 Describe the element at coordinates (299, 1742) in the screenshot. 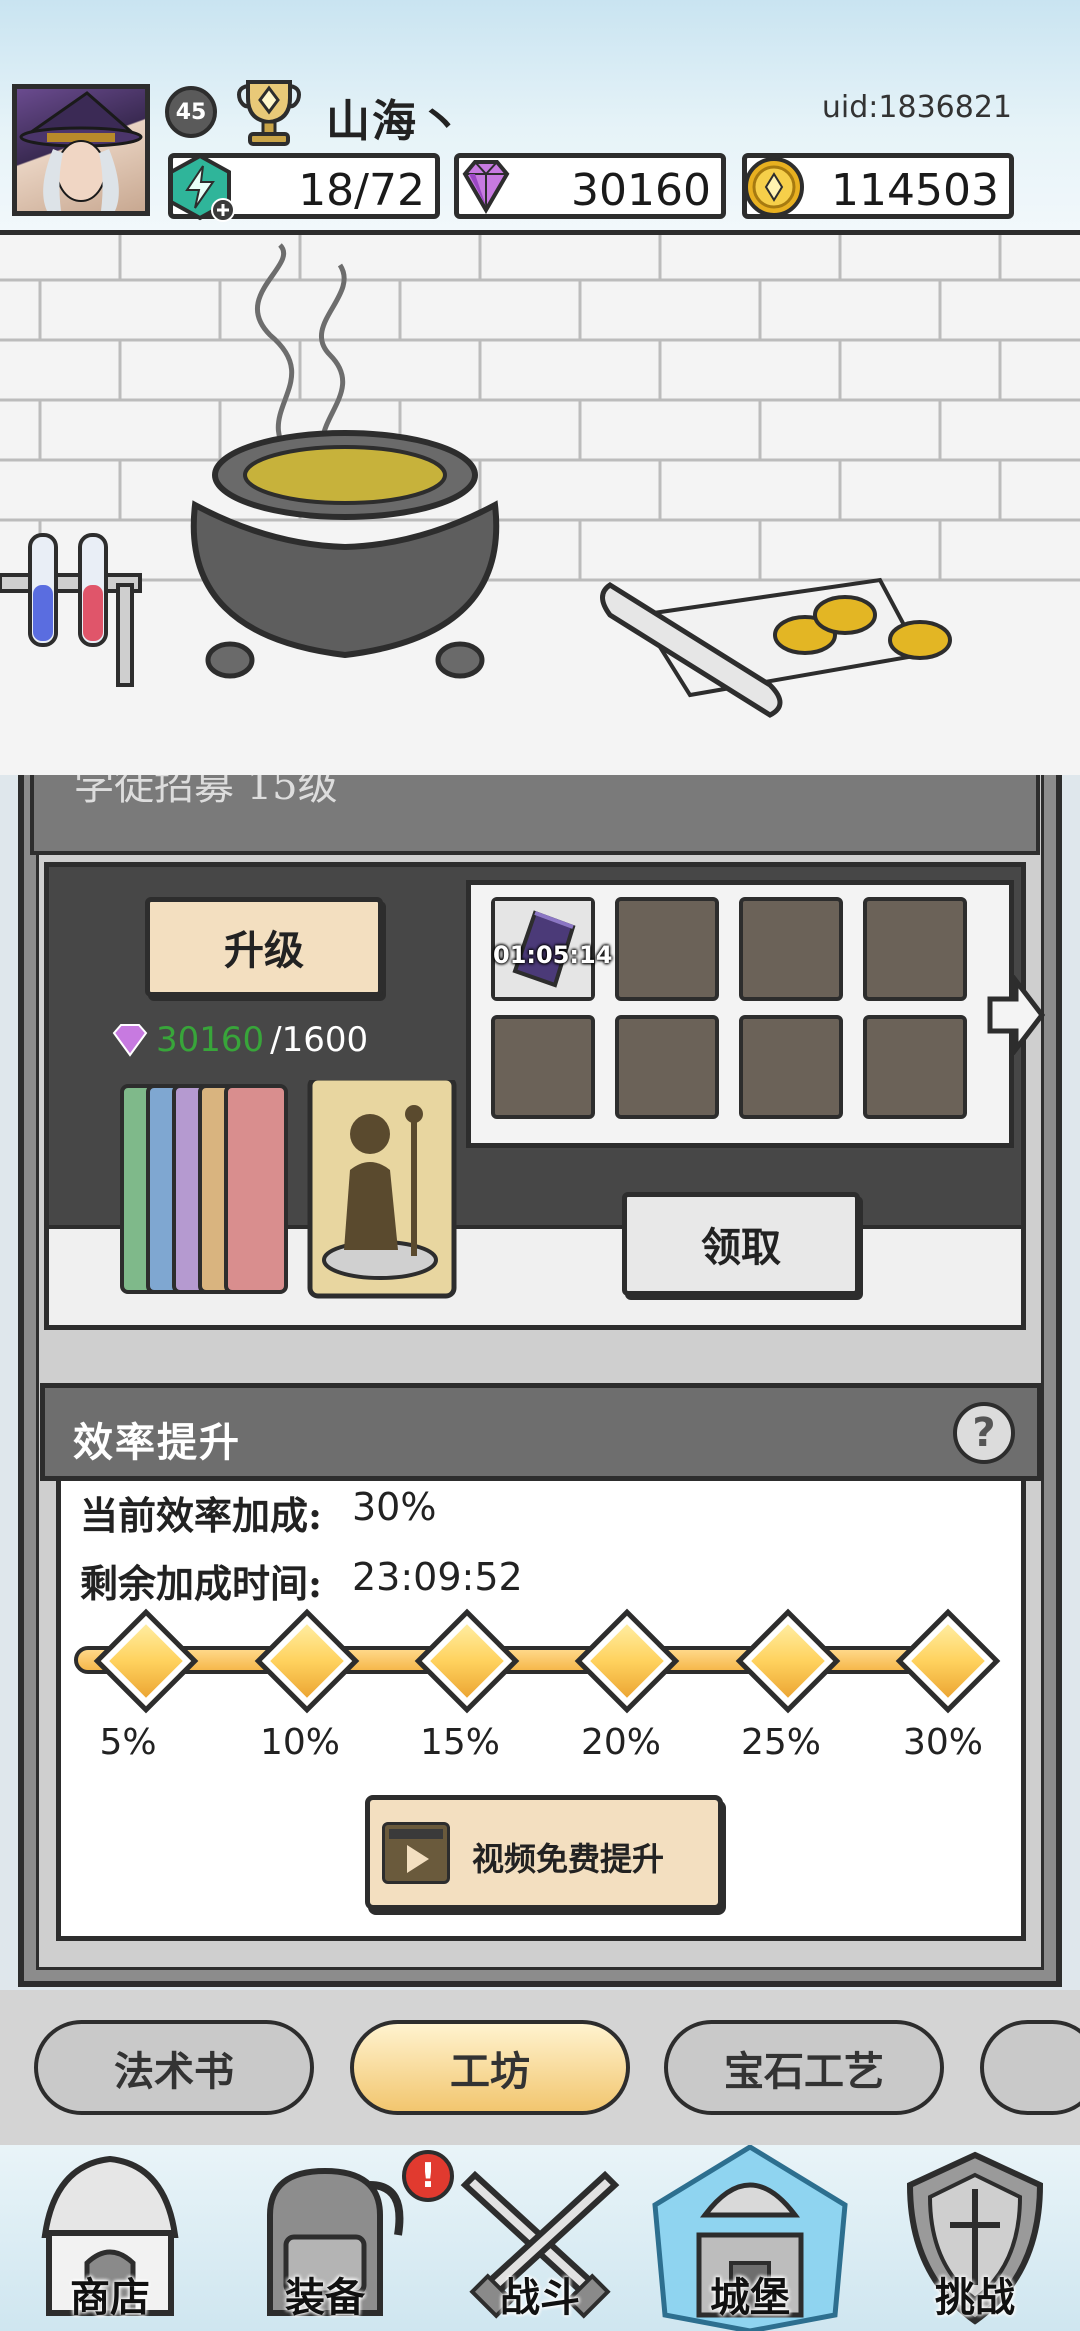

I see `bonus-step-label: 10%` at that location.